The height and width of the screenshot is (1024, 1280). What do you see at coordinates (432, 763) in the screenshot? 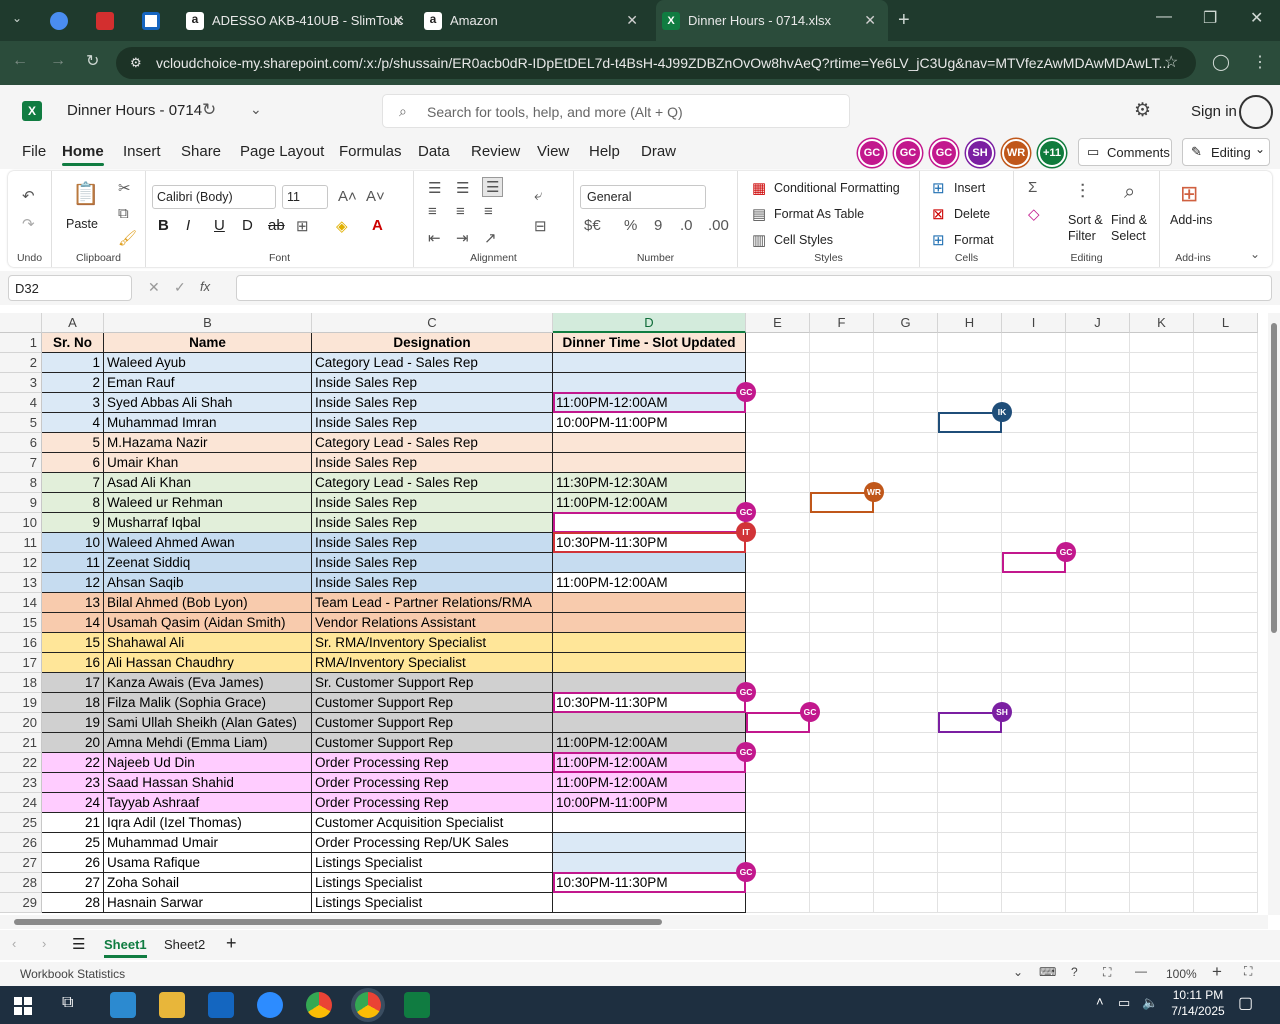
I see `cell-C22: Order Processing Rep` at bounding box center [432, 763].